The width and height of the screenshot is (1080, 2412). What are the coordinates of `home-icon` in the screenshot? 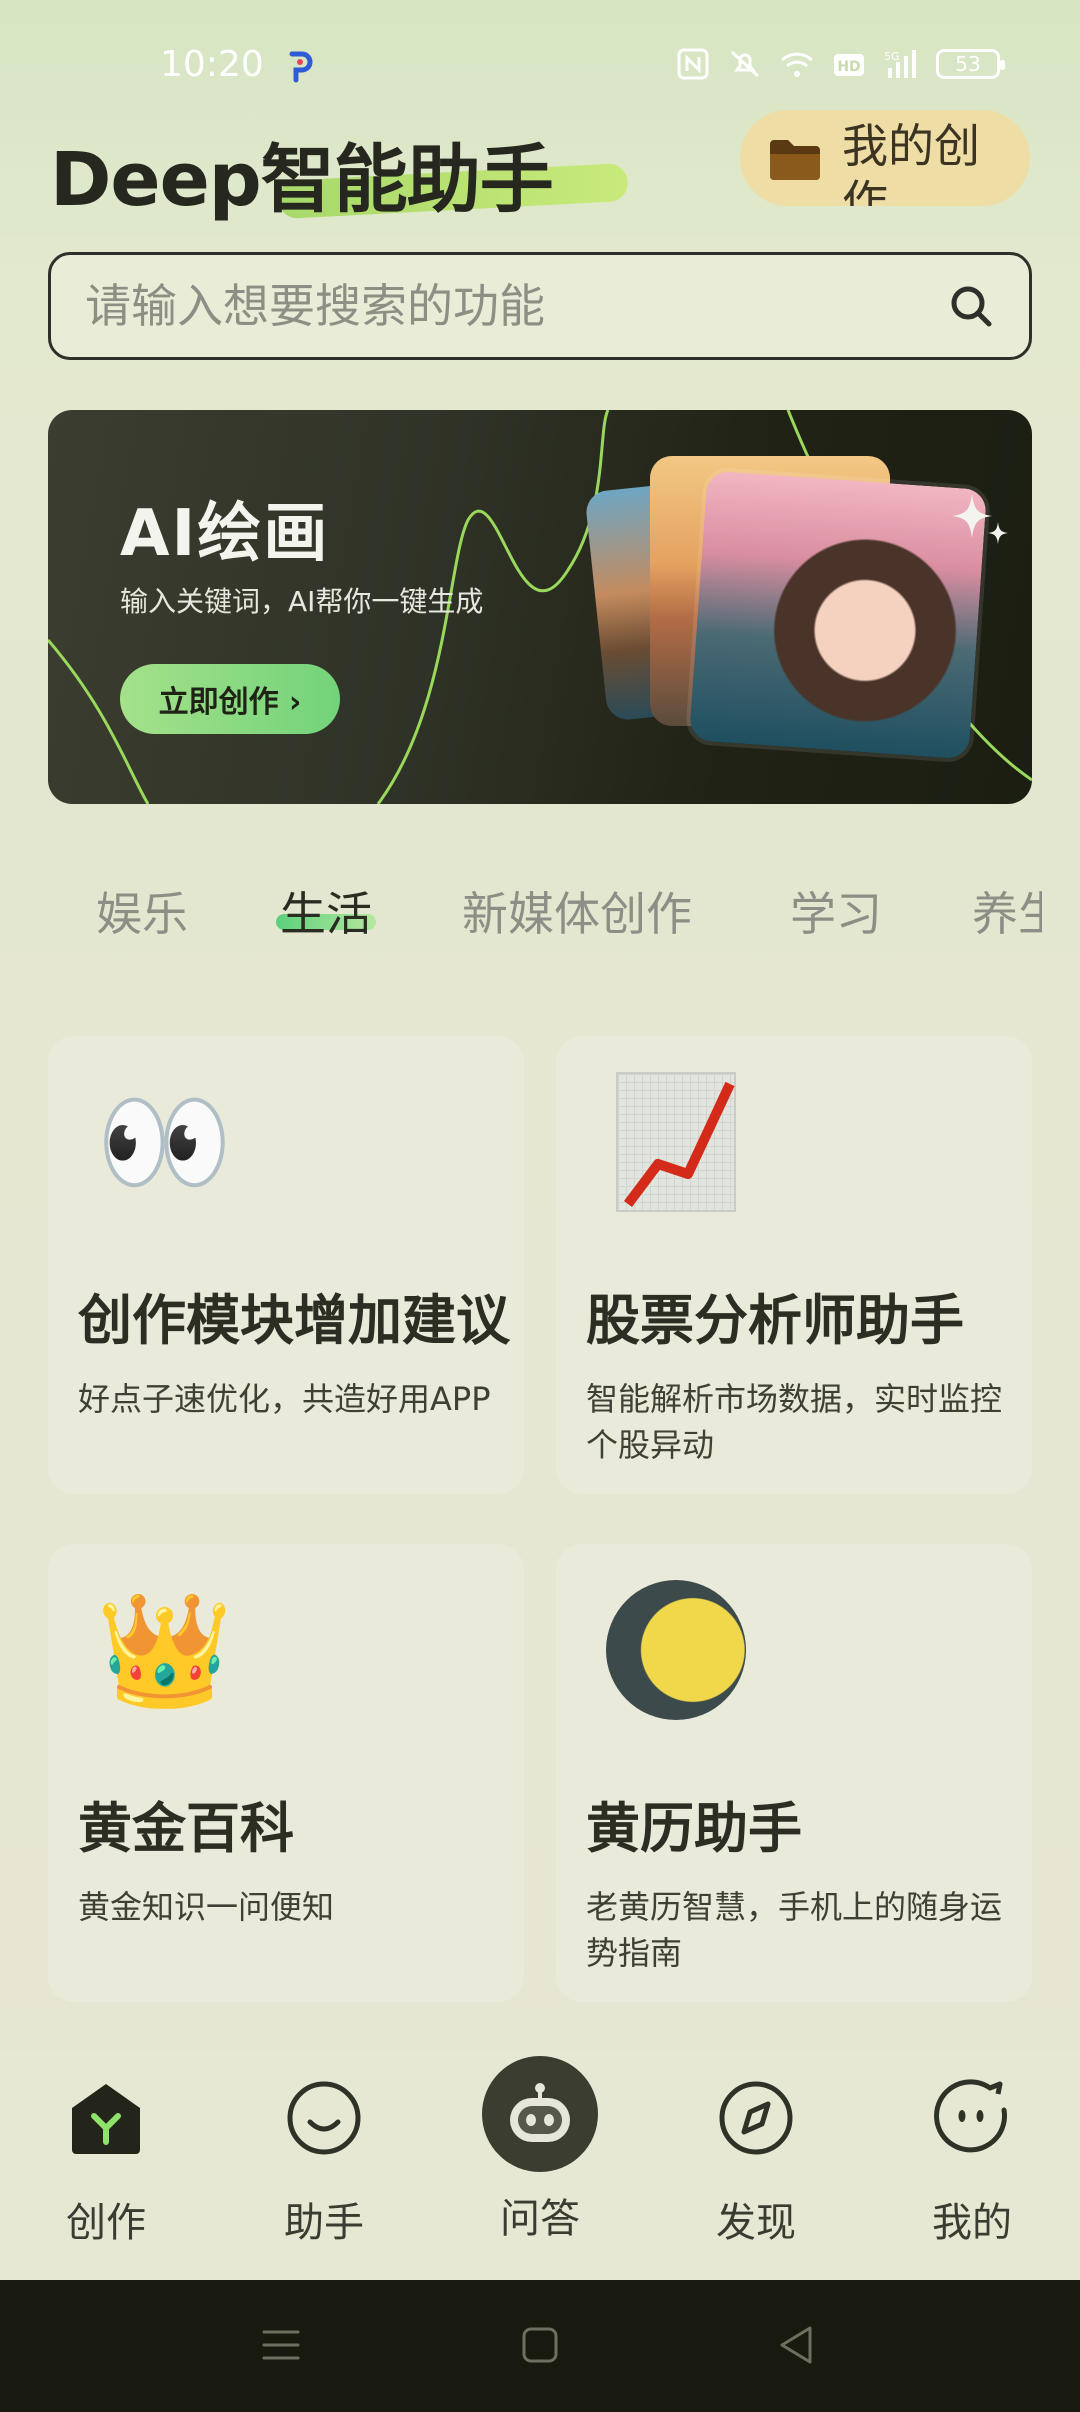 It's located at (540, 2345).